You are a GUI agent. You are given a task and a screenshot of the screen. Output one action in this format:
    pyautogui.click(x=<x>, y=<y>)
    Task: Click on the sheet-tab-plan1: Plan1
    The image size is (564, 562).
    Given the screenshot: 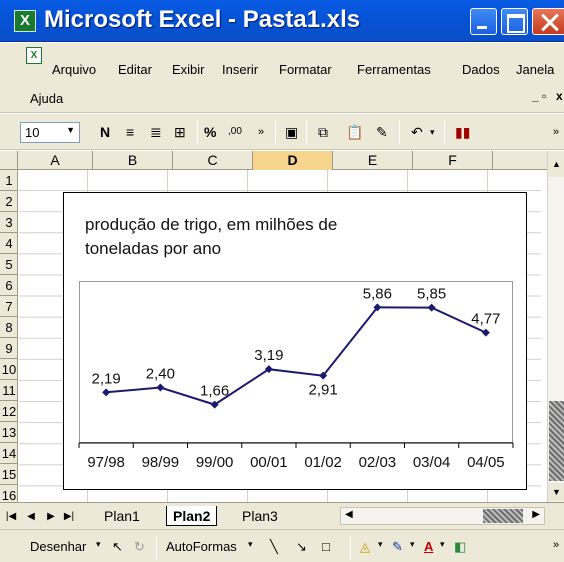 What is the action you would take?
    pyautogui.click(x=122, y=516)
    